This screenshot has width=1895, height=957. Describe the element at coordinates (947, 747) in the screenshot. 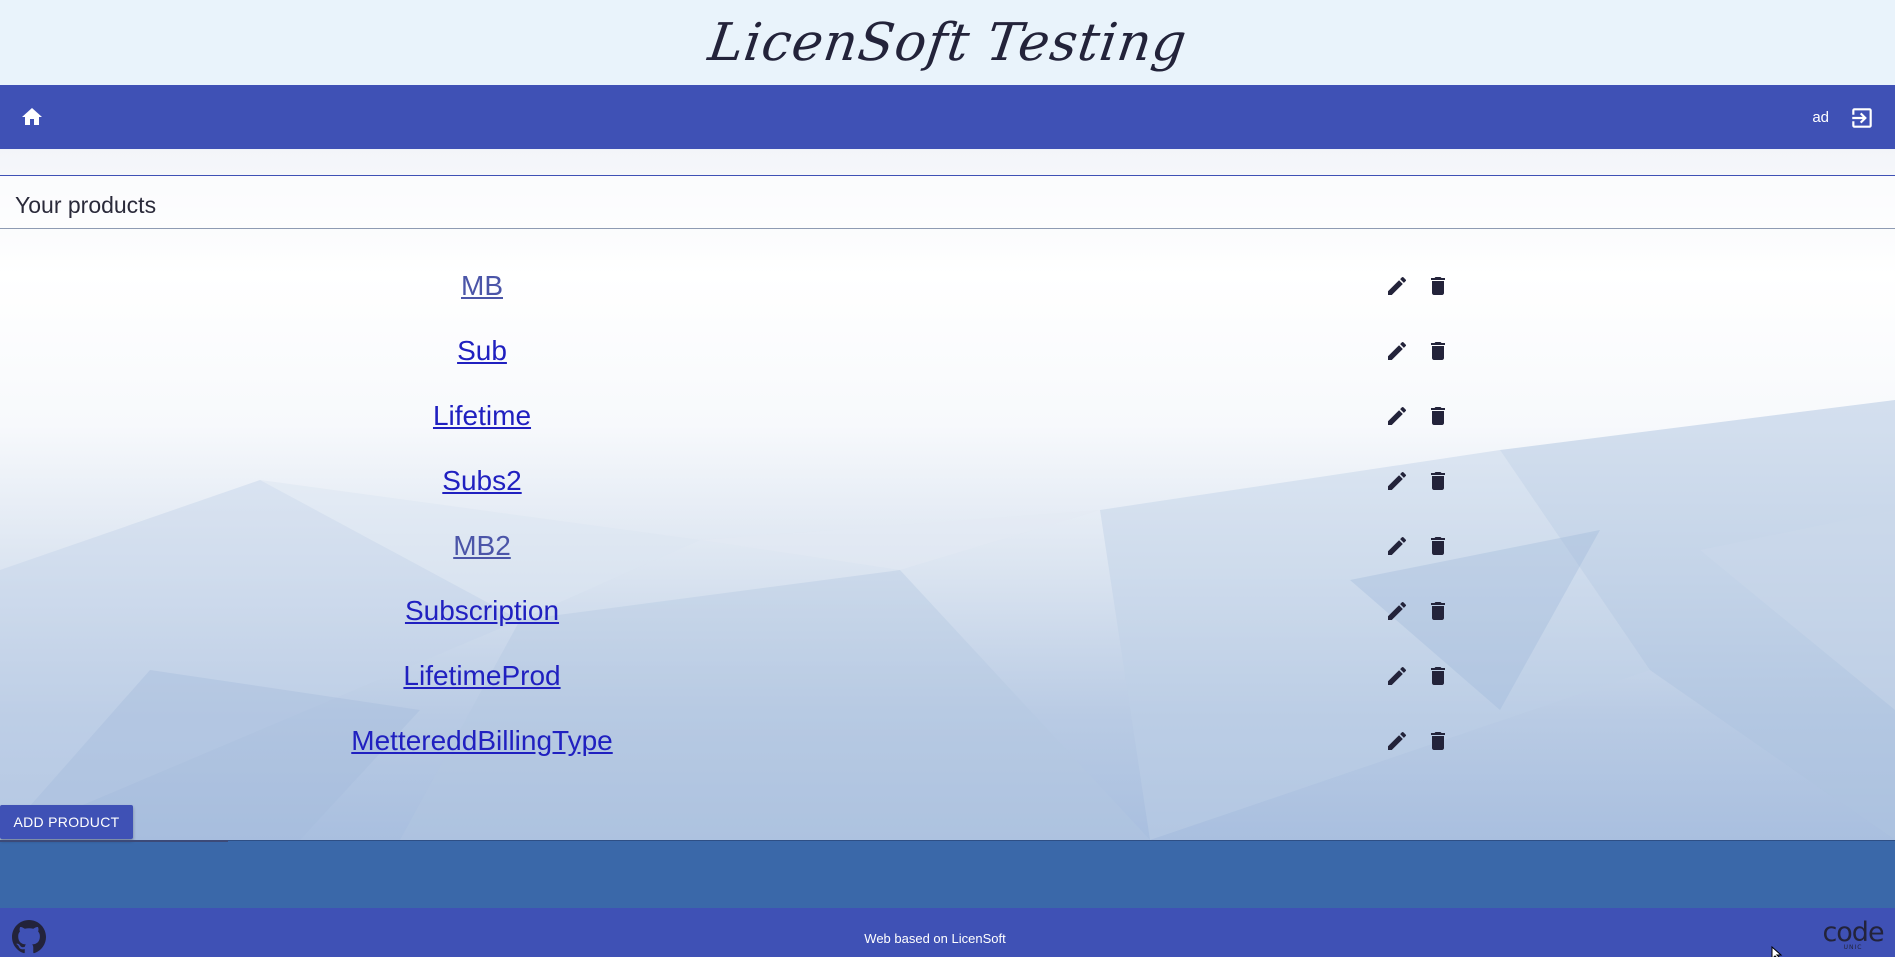

I see `product-row: MettereddBillingType` at that location.